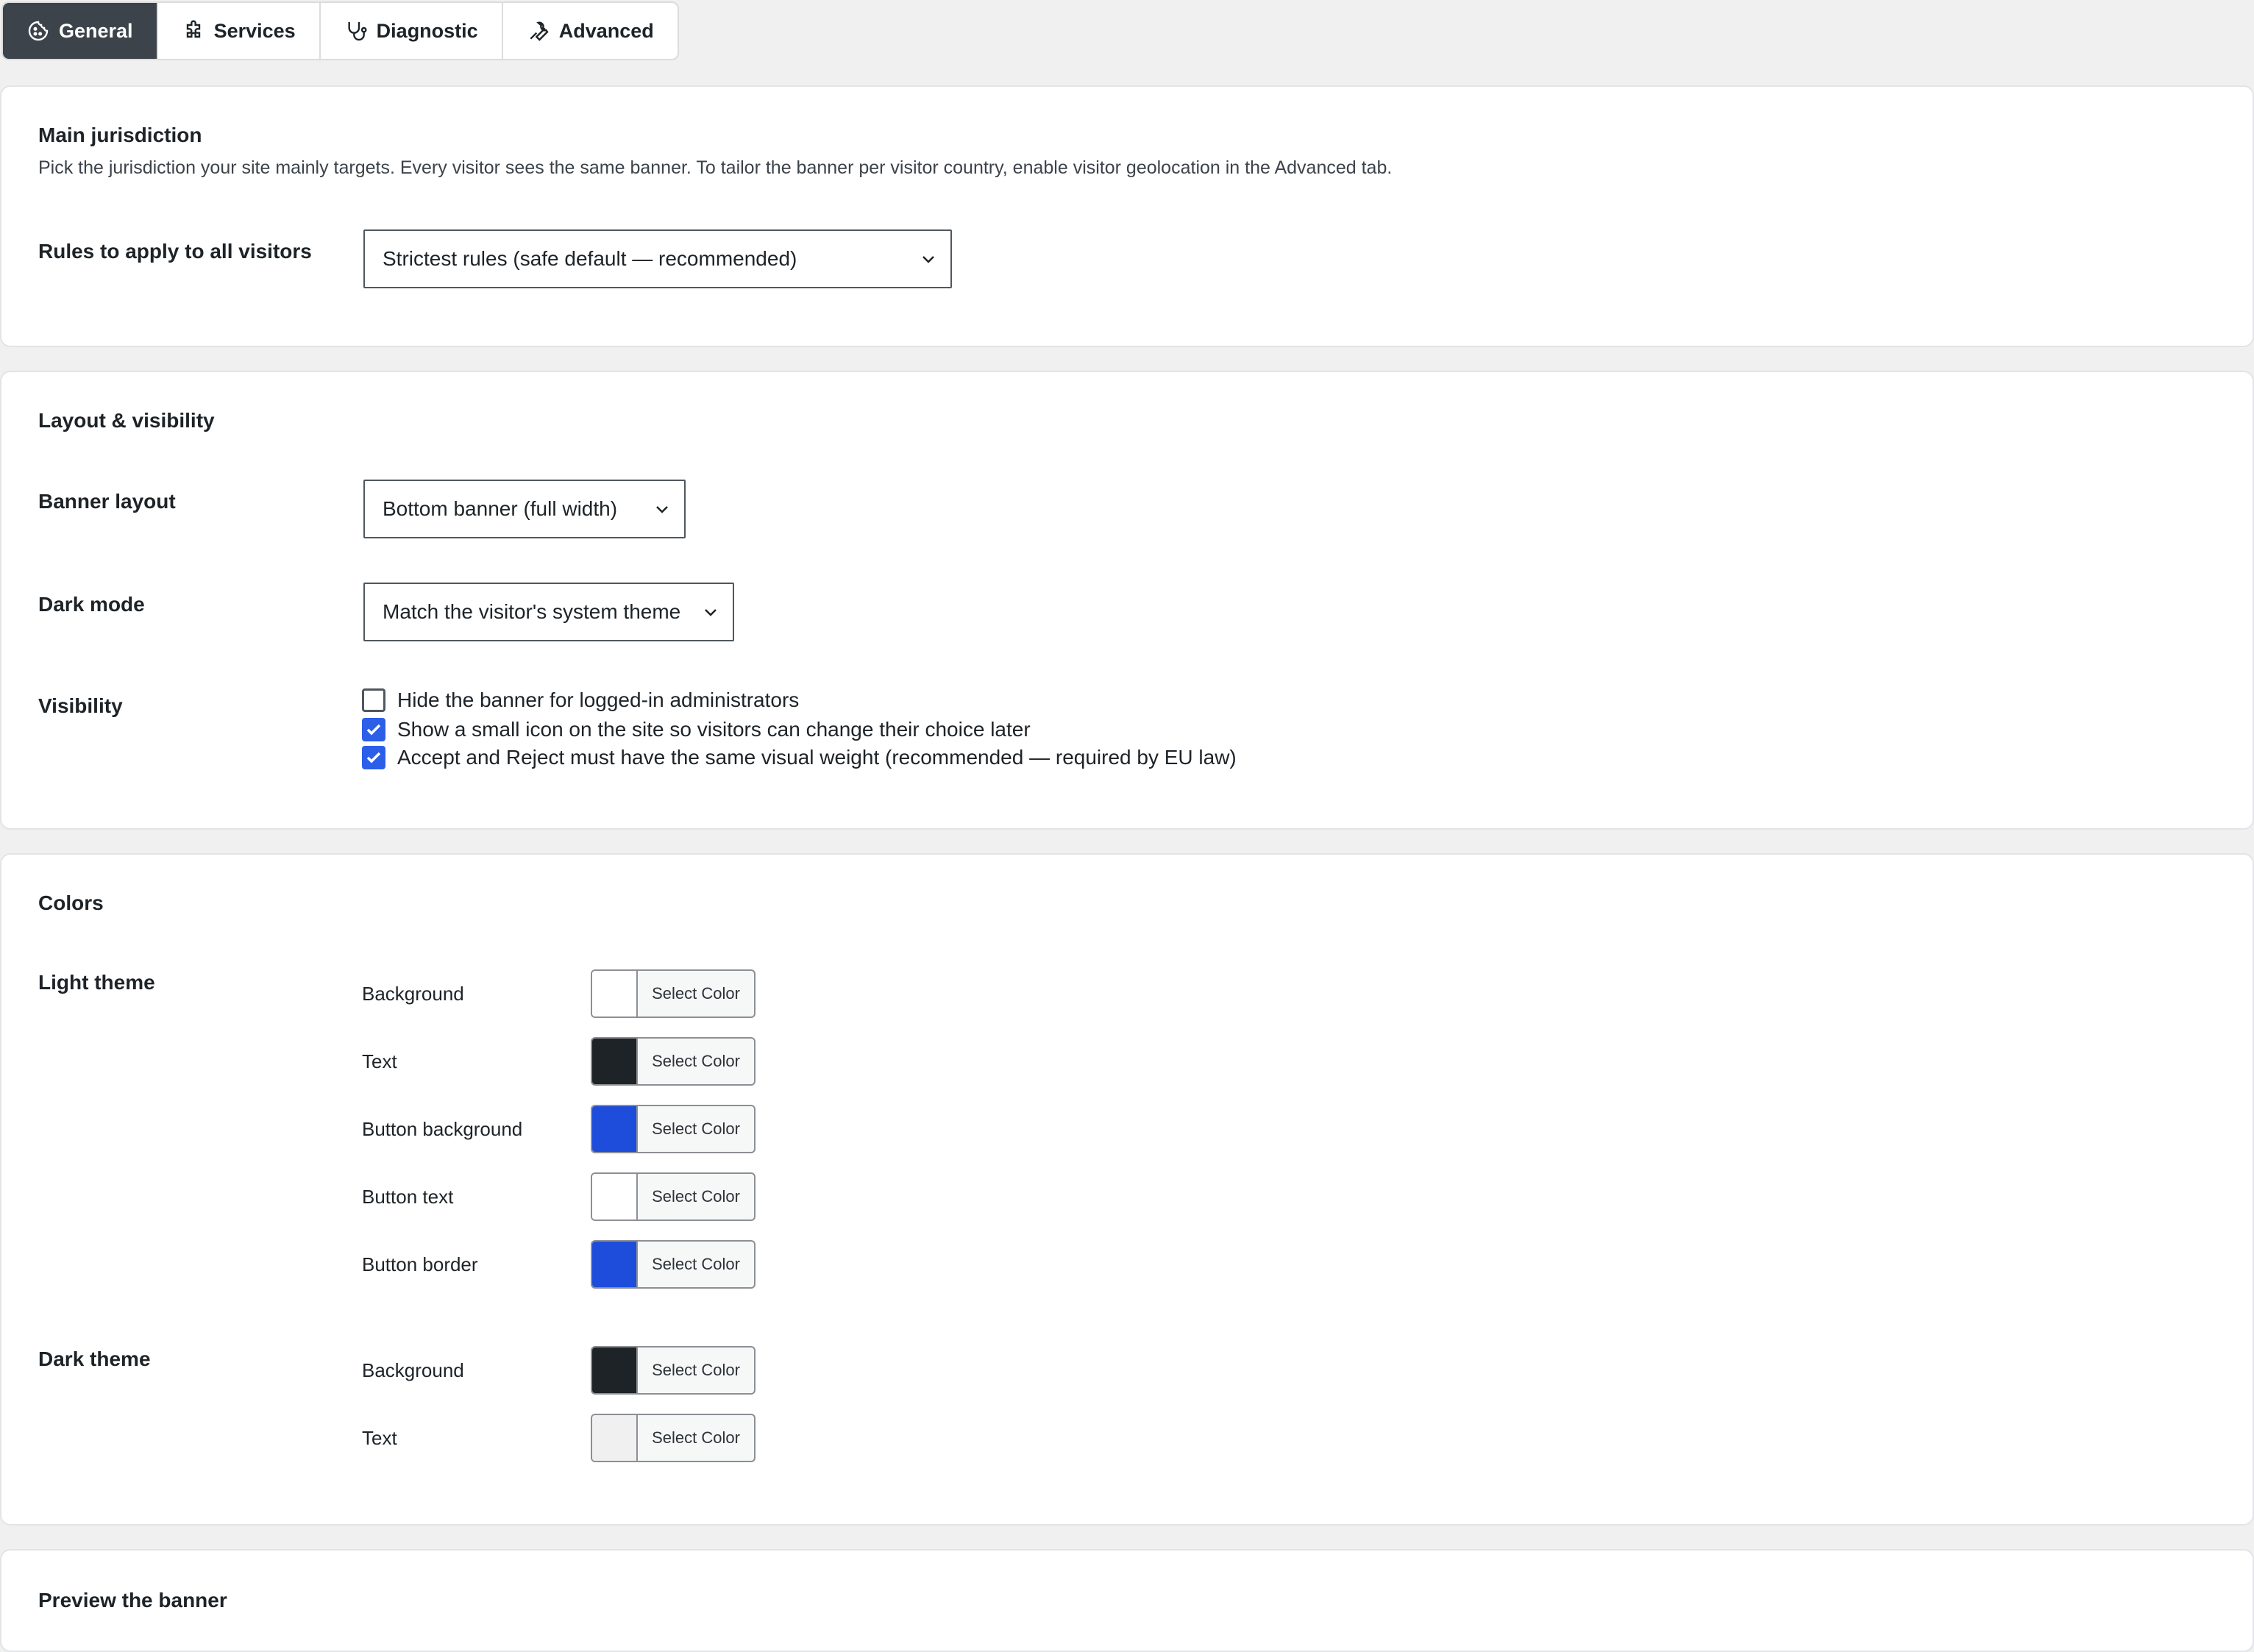  What do you see at coordinates (532, 612) in the screenshot?
I see `dark-mode-value: Match the visitor's system theme` at bounding box center [532, 612].